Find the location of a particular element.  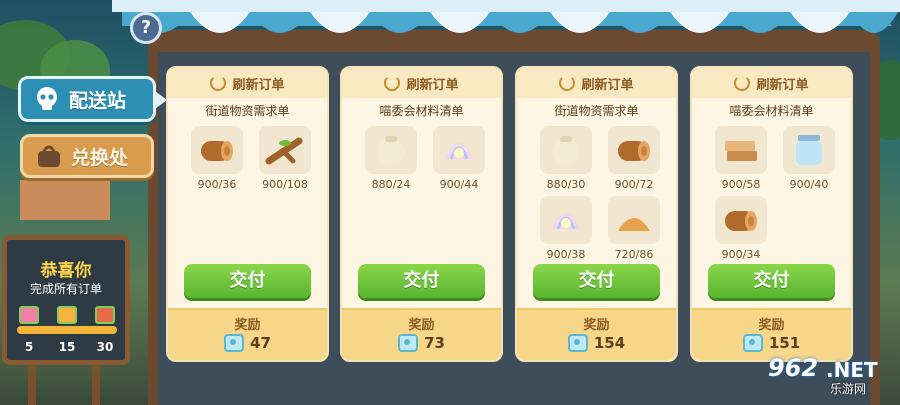

watermark-domain: .NET is located at coordinates (852, 370).